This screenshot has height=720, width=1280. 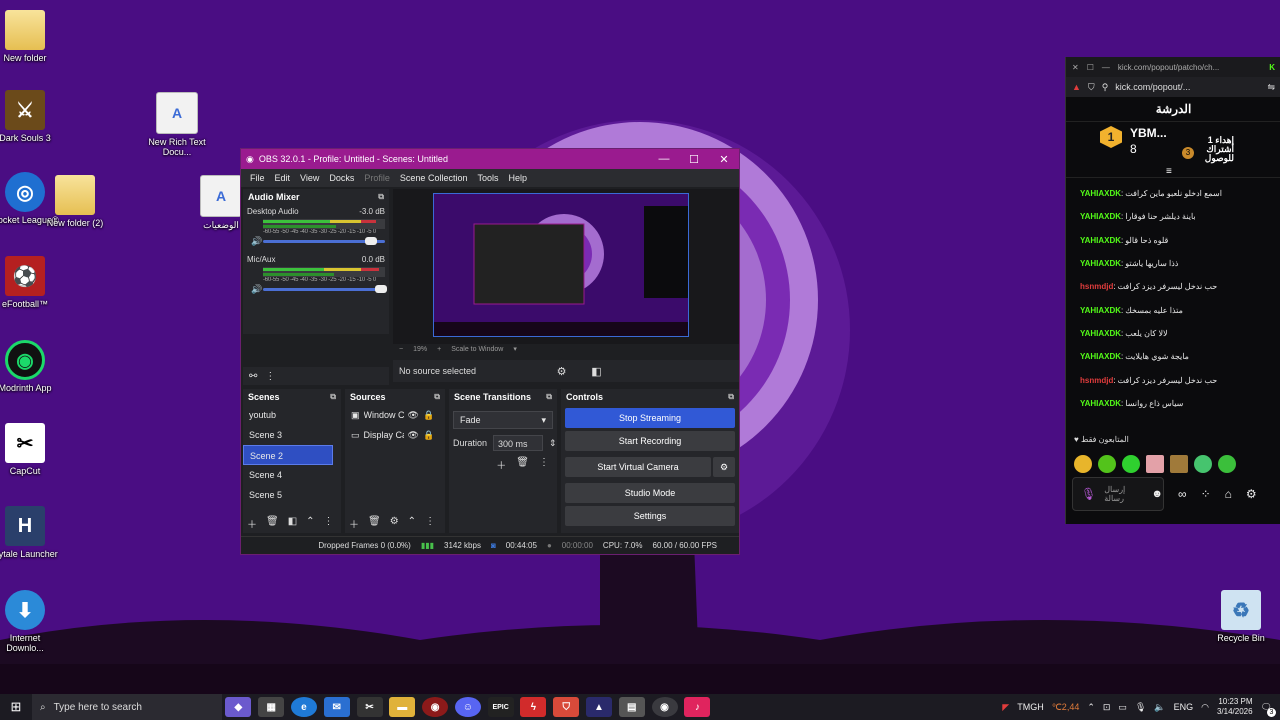 I want to click on chat-message: YAHIAXDK: لالا كان يلعب, so click(x=1173, y=333).